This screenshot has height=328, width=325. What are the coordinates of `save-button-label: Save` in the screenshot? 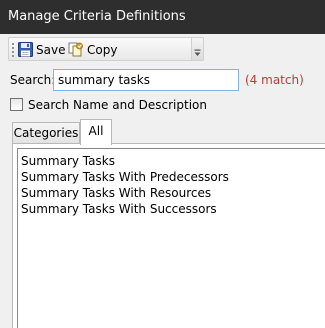 It's located at (51, 49).